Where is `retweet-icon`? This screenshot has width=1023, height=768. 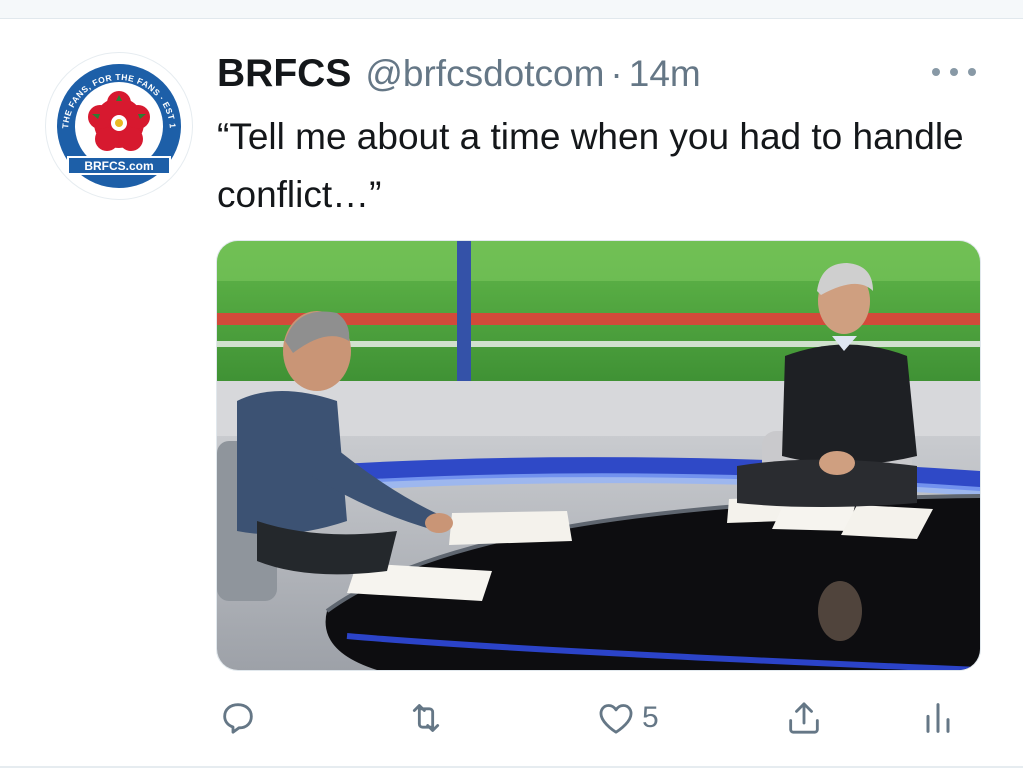
retweet-icon is located at coordinates (426, 718).